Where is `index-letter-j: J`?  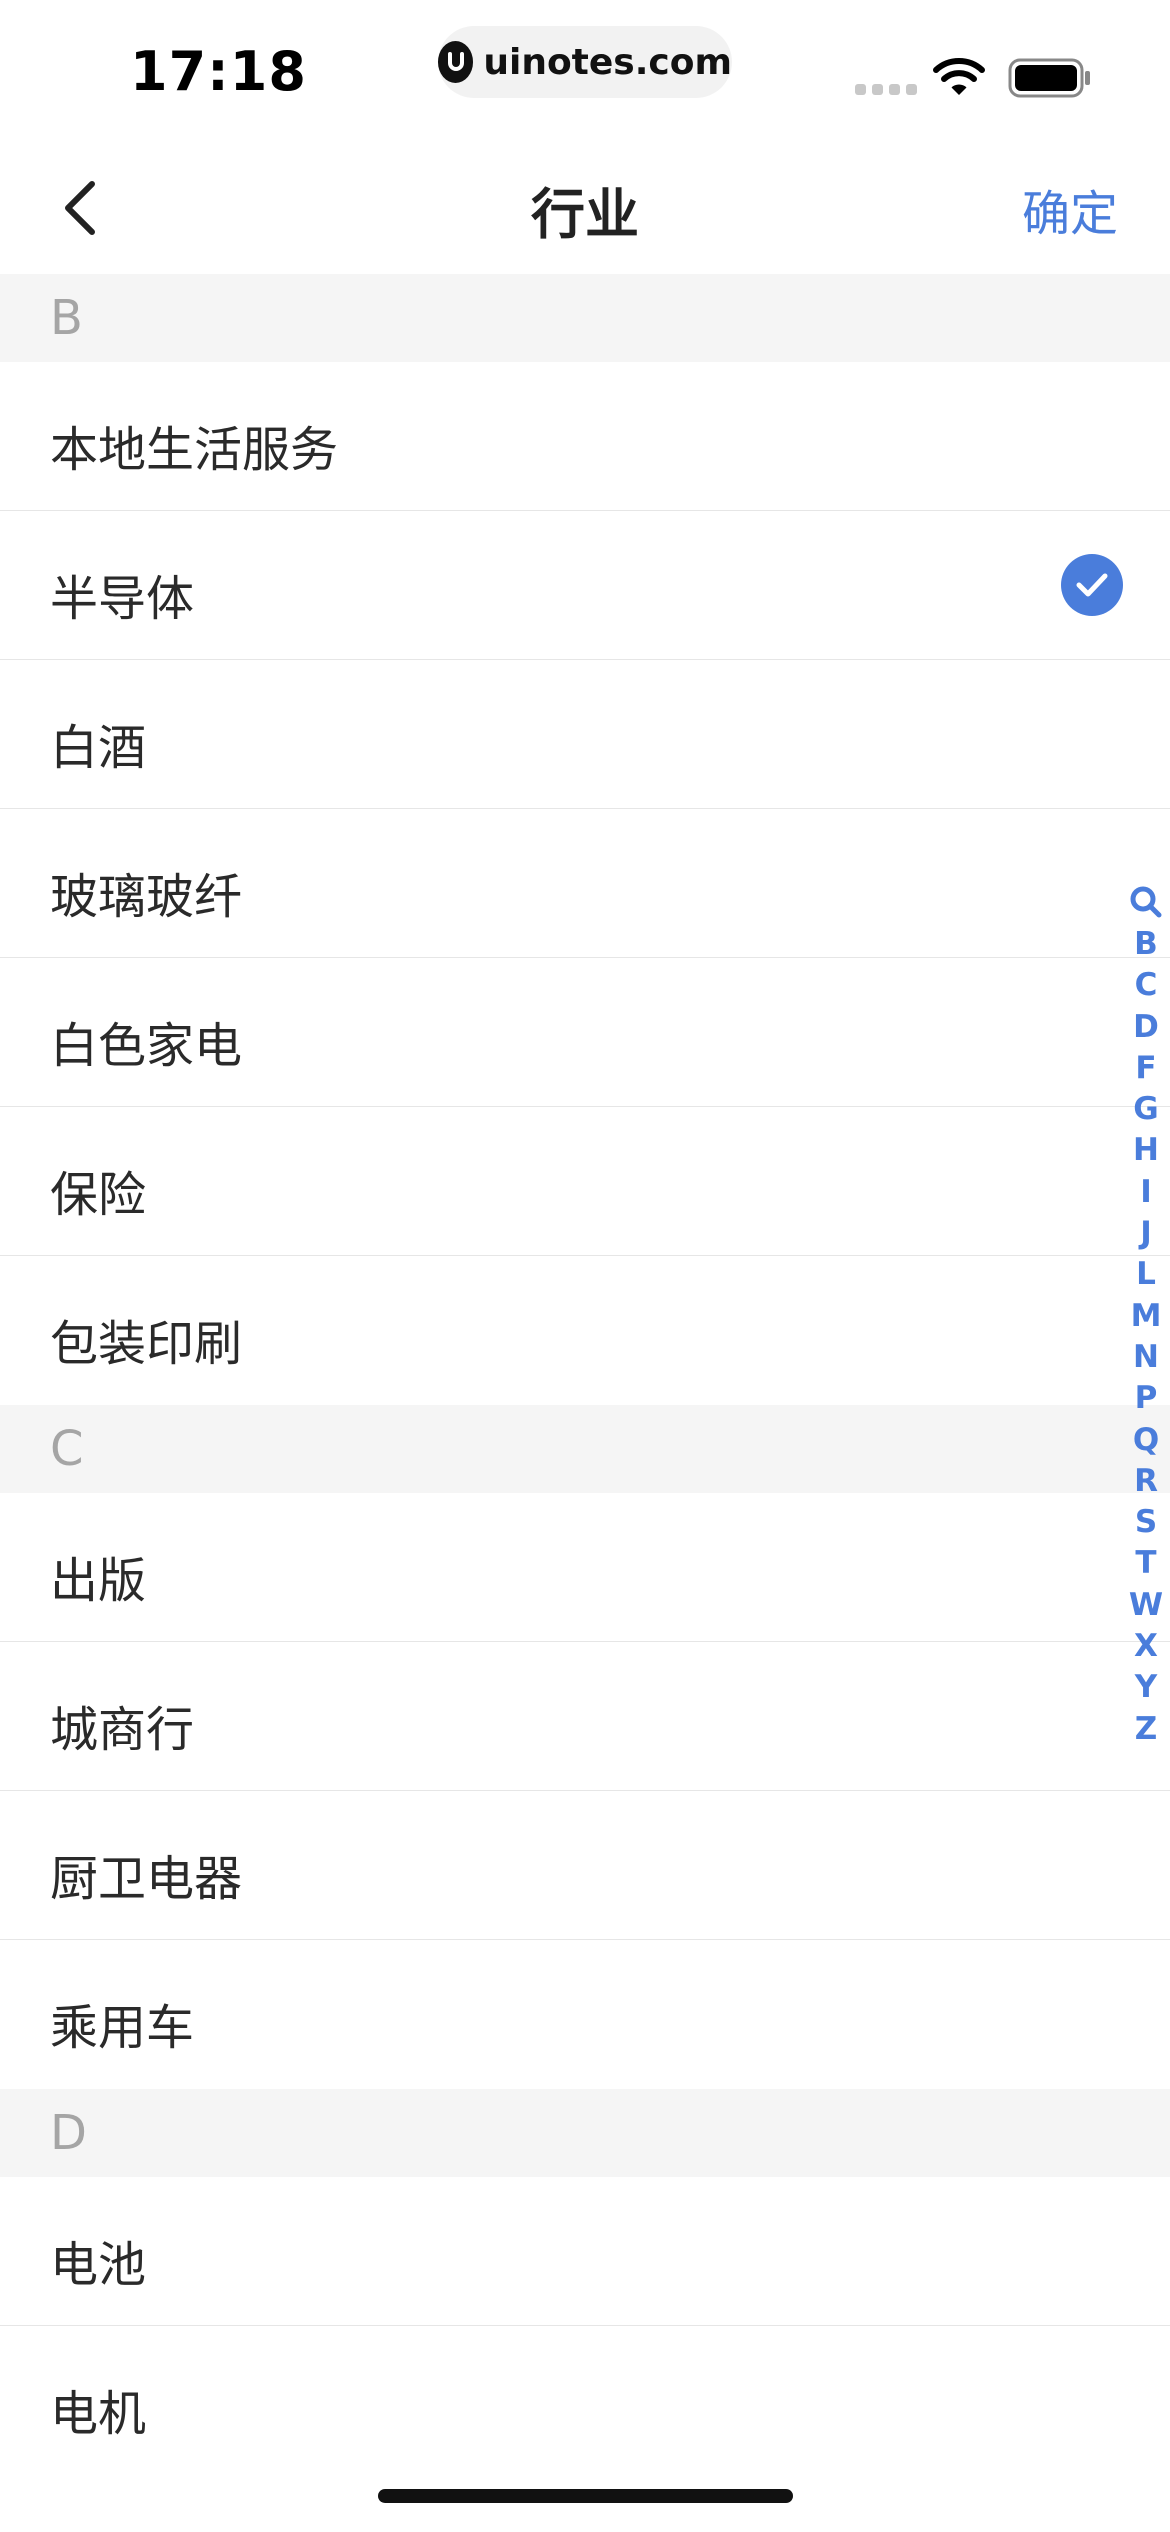
index-letter-j: J is located at coordinates (1146, 1233).